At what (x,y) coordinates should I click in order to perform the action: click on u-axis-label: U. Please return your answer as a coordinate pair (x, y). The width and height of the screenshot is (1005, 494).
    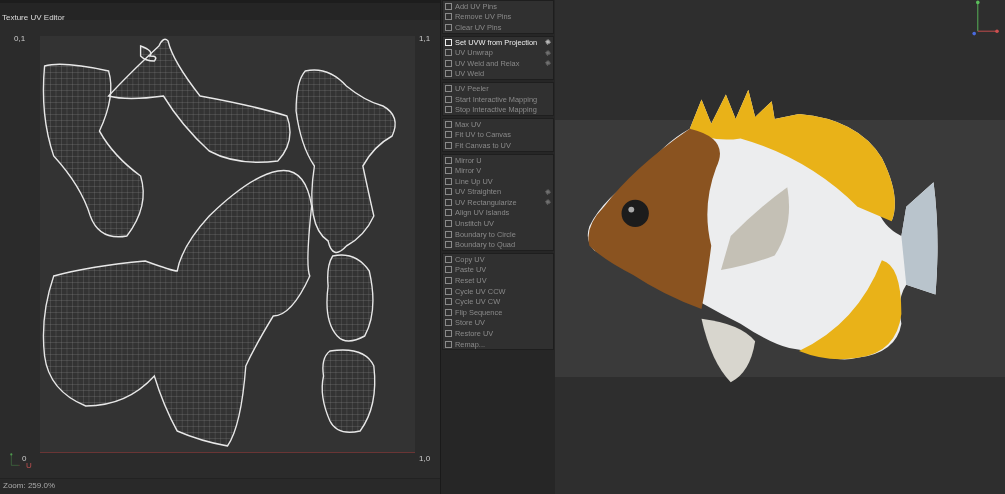
    Looking at the image, I should click on (29, 465).